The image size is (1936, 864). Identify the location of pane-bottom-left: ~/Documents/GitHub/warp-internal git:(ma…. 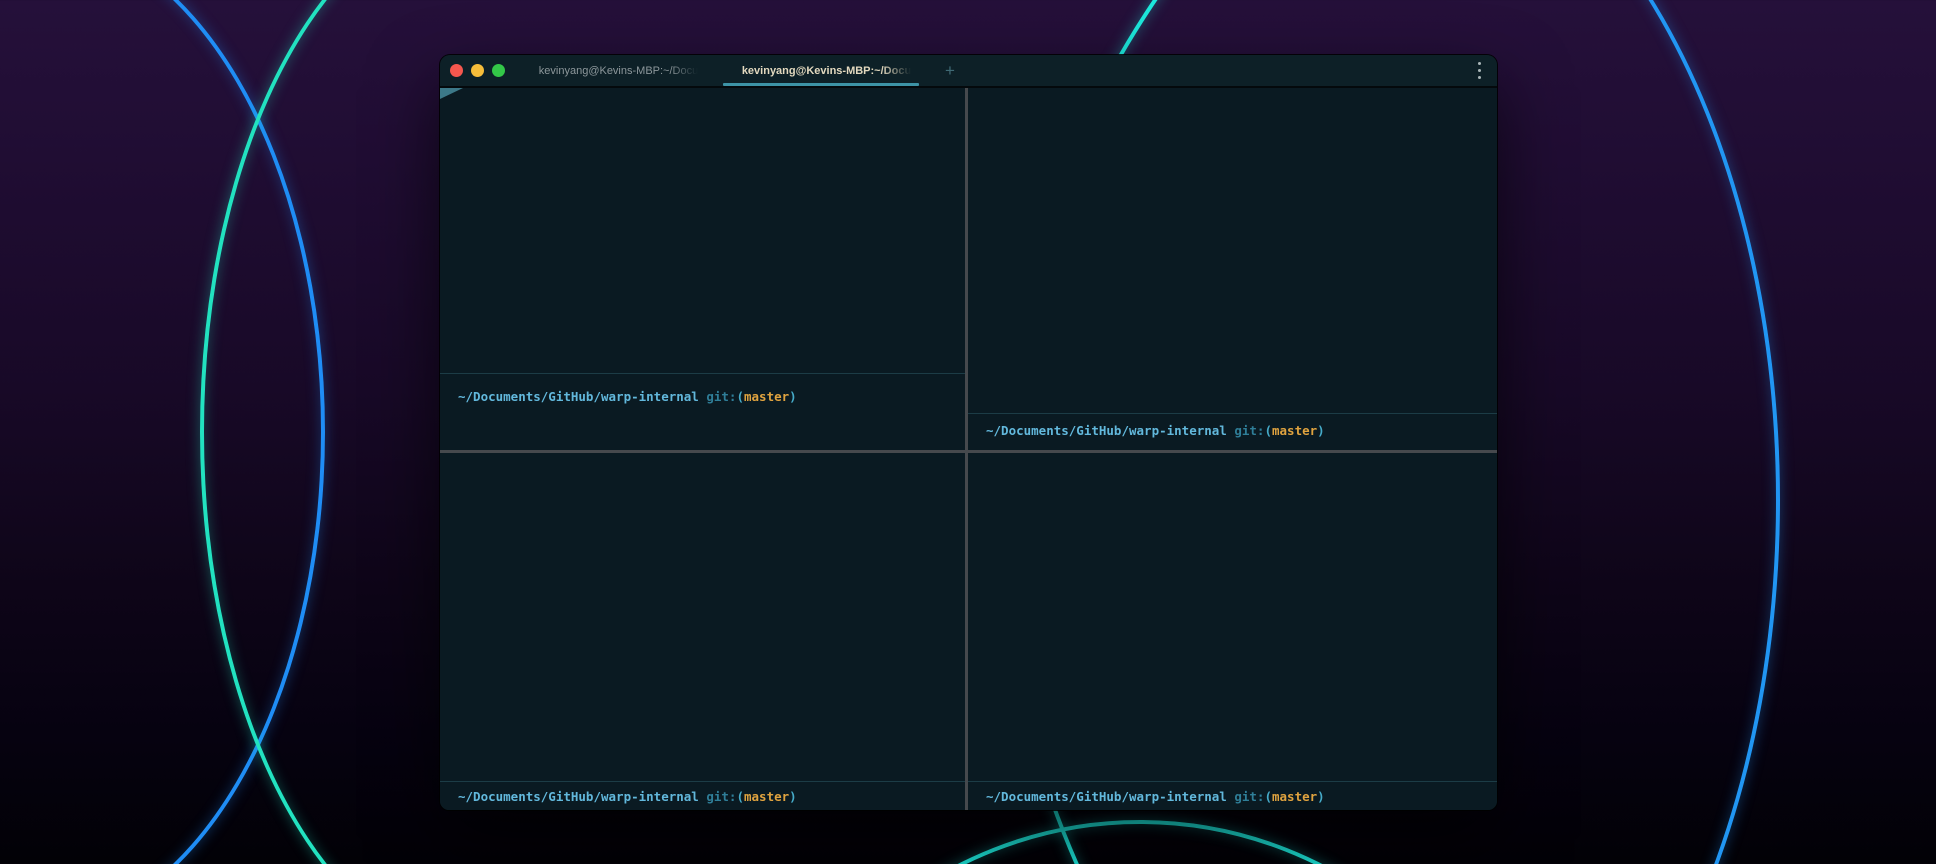
(702, 631).